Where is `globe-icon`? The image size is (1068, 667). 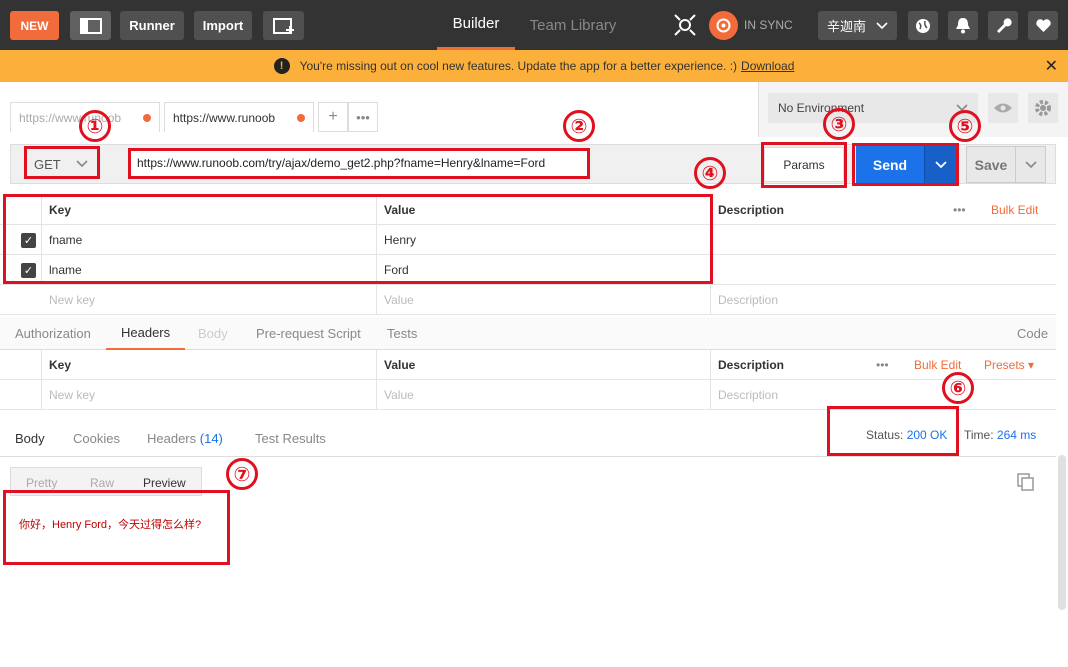
globe-icon is located at coordinates (923, 25).